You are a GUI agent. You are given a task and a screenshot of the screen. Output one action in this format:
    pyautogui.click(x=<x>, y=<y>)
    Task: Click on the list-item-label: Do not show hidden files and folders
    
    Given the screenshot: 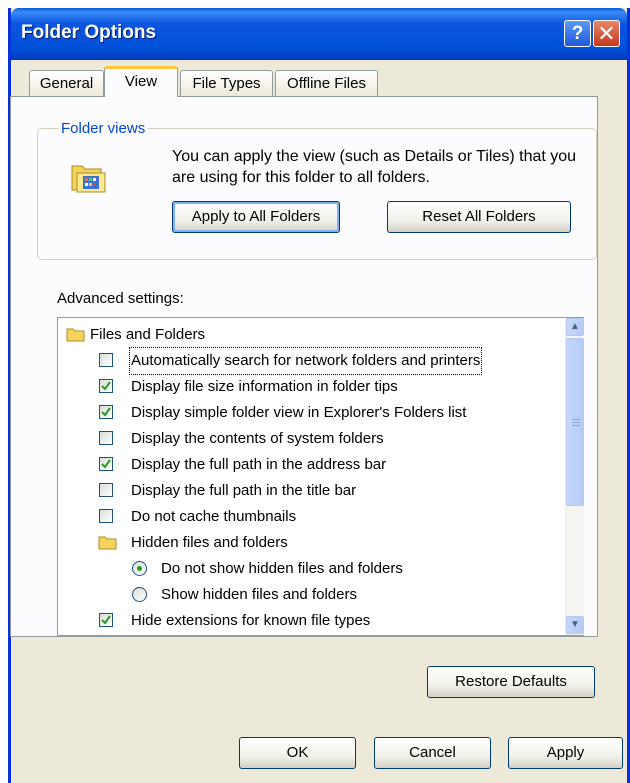 What is the action you would take?
    pyautogui.click(x=282, y=568)
    